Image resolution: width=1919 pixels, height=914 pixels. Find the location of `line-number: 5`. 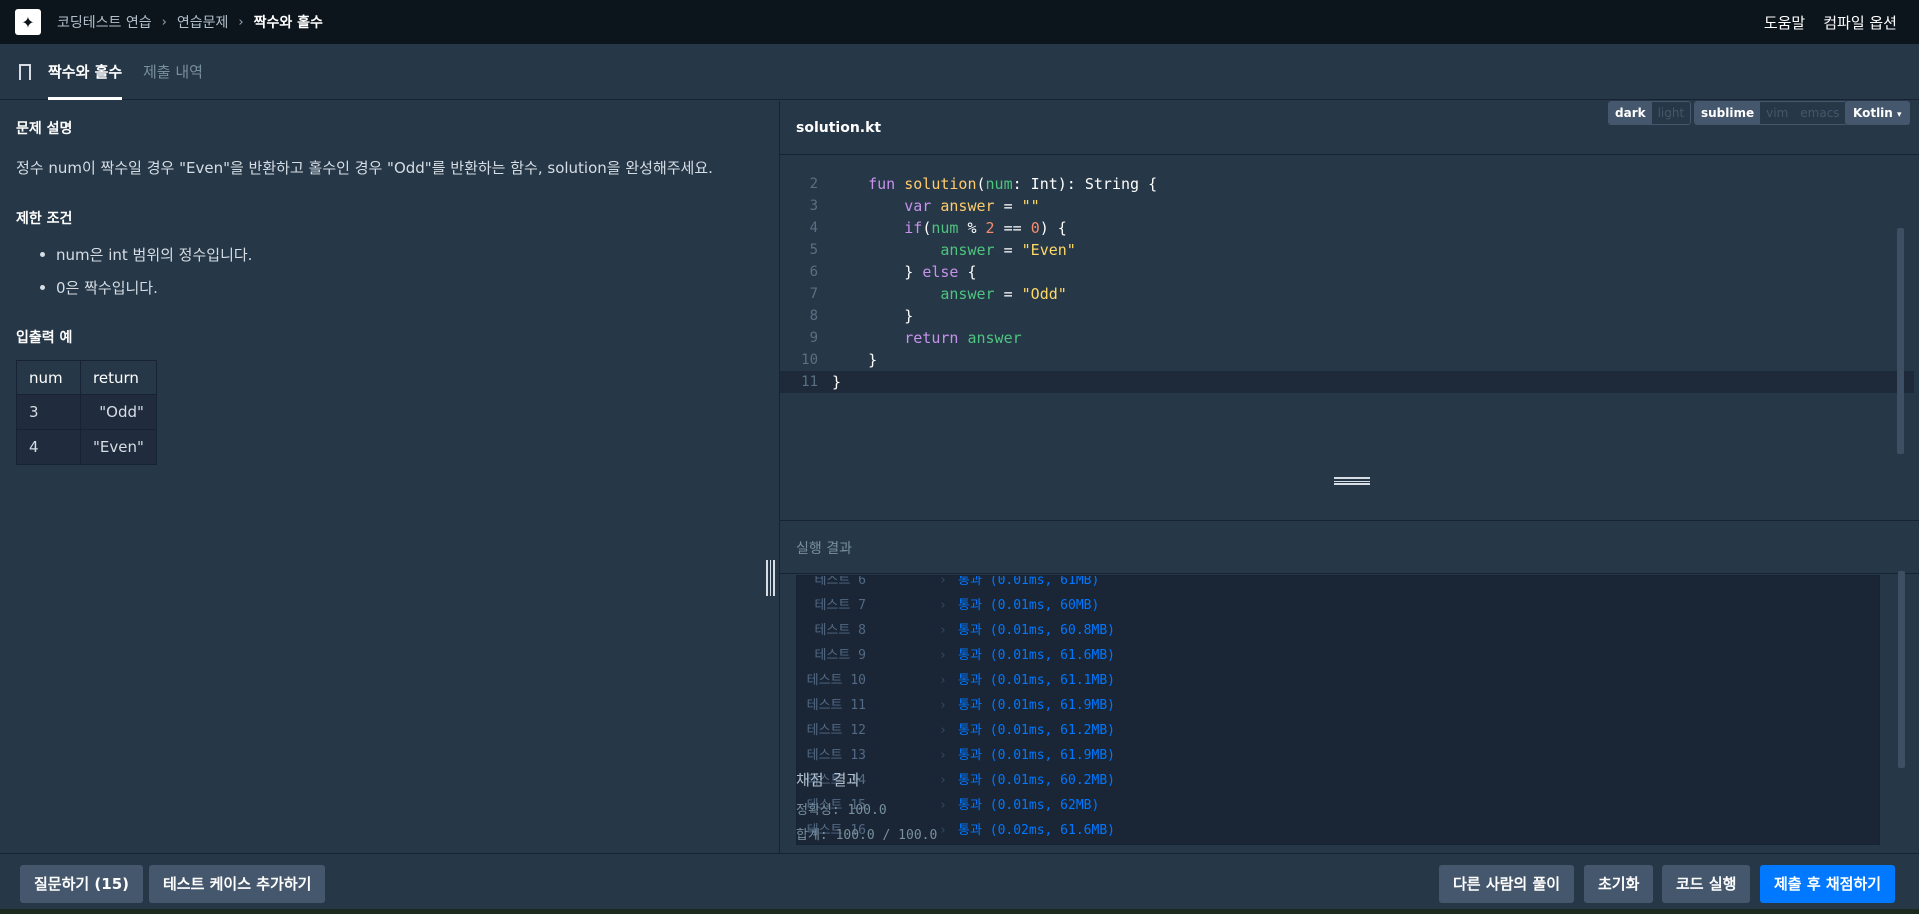

line-number: 5 is located at coordinates (813, 250).